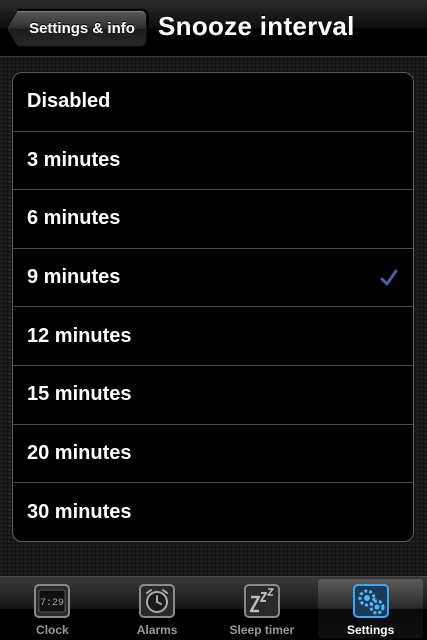 The width and height of the screenshot is (427, 640). I want to click on tab-sleep-timer: Sleep timer, so click(262, 608).